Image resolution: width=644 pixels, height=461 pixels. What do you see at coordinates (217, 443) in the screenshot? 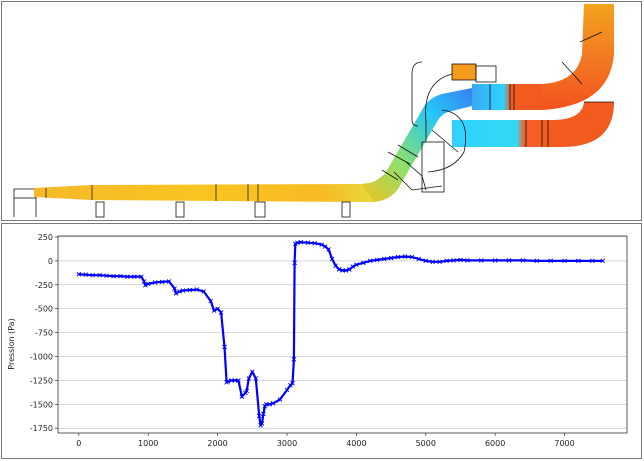
I see `x-tick-label: 2000` at bounding box center [217, 443].